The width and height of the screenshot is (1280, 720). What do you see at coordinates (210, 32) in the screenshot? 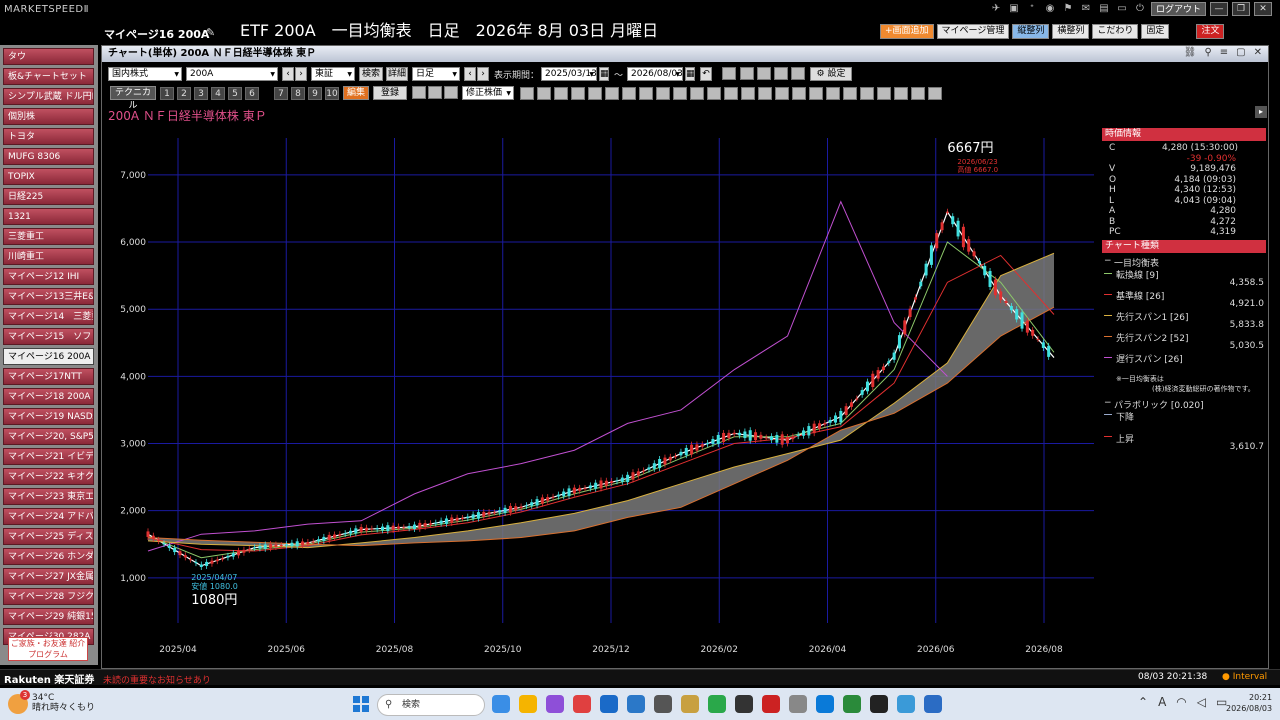
I see `pencil-icon: ✎` at bounding box center [210, 32].